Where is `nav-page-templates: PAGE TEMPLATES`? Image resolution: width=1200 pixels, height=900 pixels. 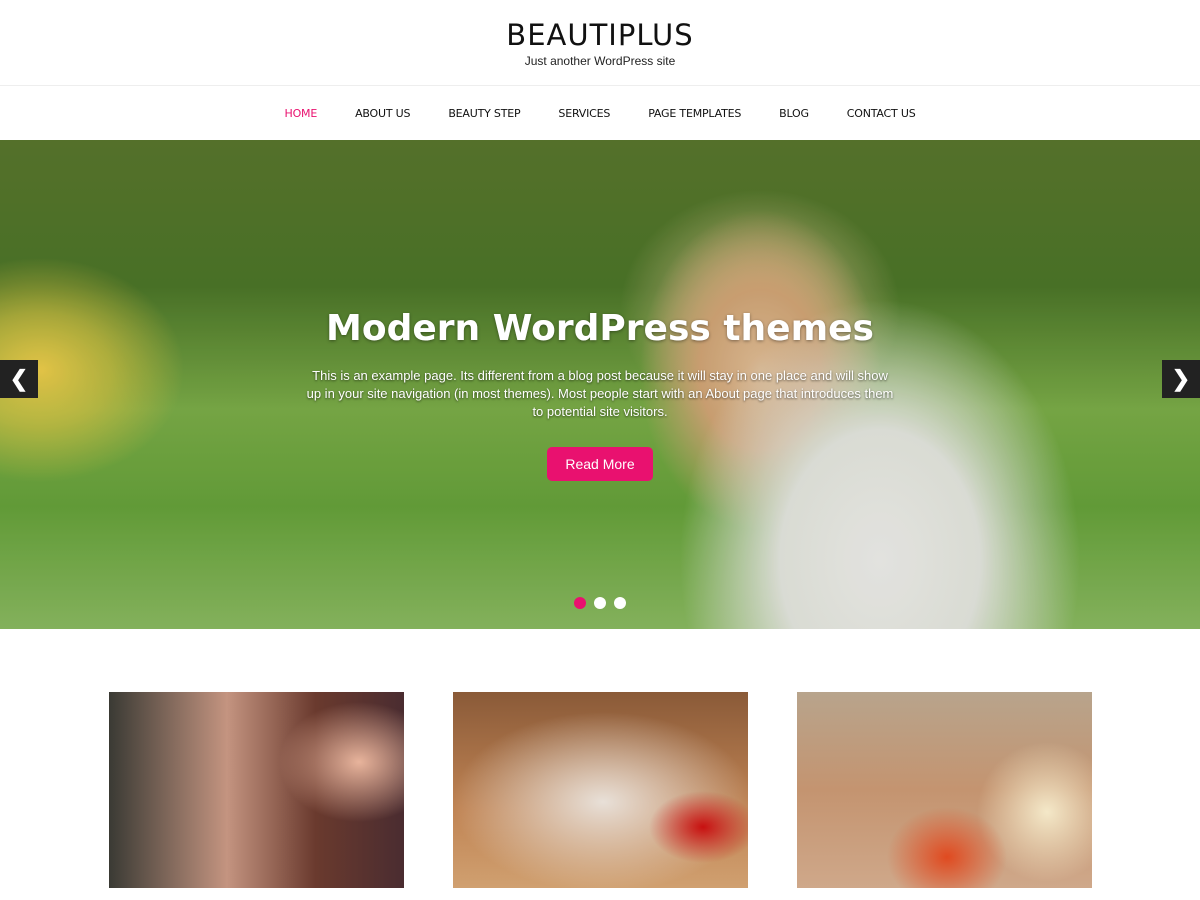 nav-page-templates: PAGE TEMPLATES is located at coordinates (694, 113).